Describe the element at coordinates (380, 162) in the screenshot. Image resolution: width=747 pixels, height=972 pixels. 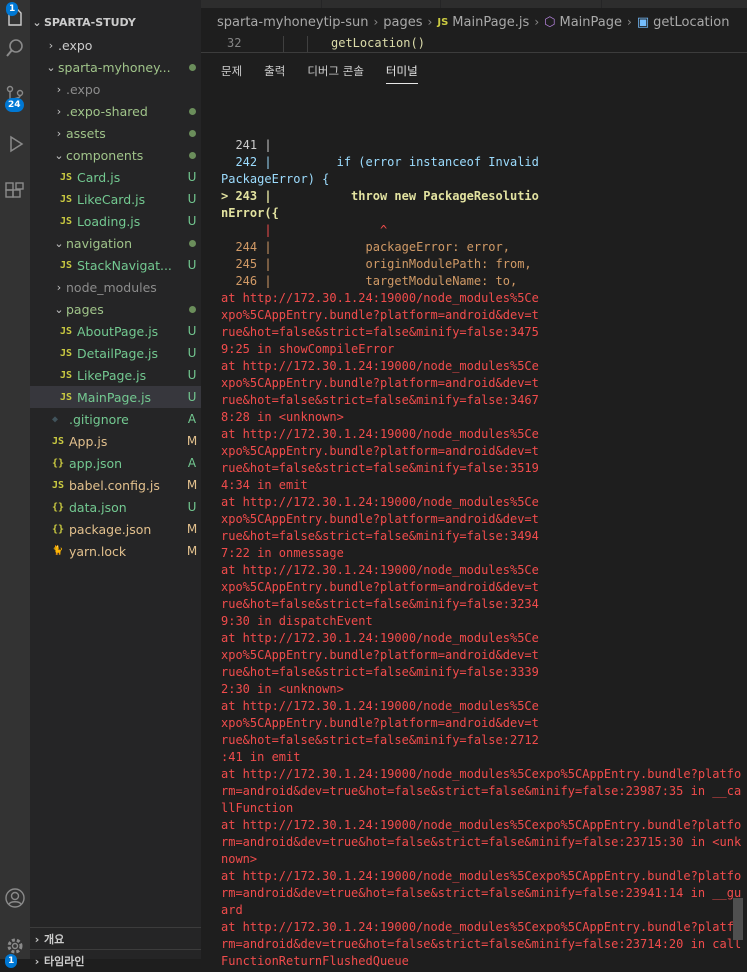
I see `terminal-line: 242 | if (error instanceof Invalid` at that location.